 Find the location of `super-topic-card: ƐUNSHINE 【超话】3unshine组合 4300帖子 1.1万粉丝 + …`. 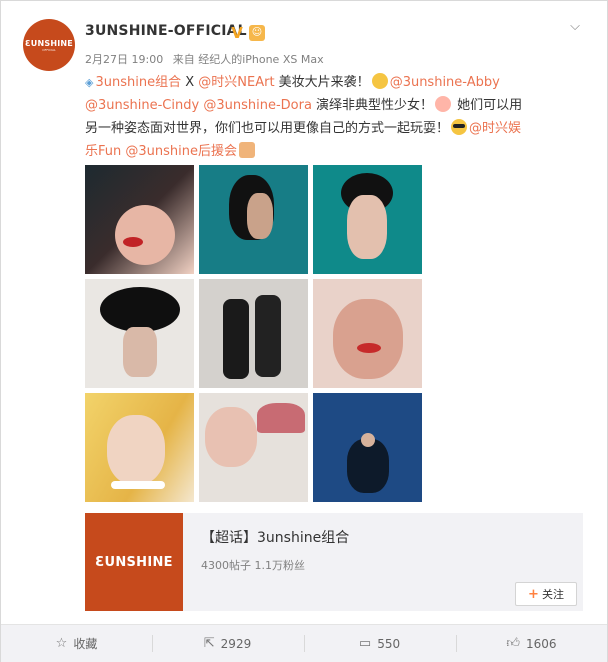

super-topic-card: ƐUNSHINE 【超话】3unshine组合 4300帖子 1.1万粉丝 + … is located at coordinates (334, 562).